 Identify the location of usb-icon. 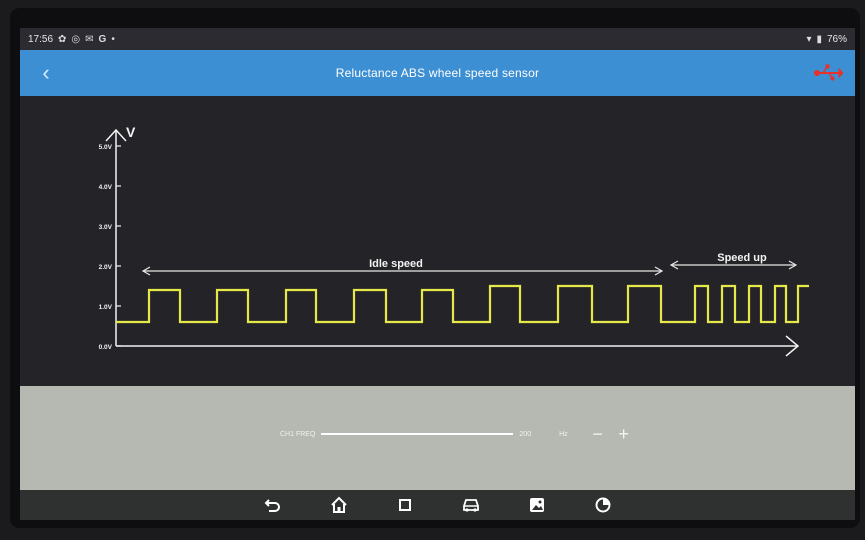
(829, 72).